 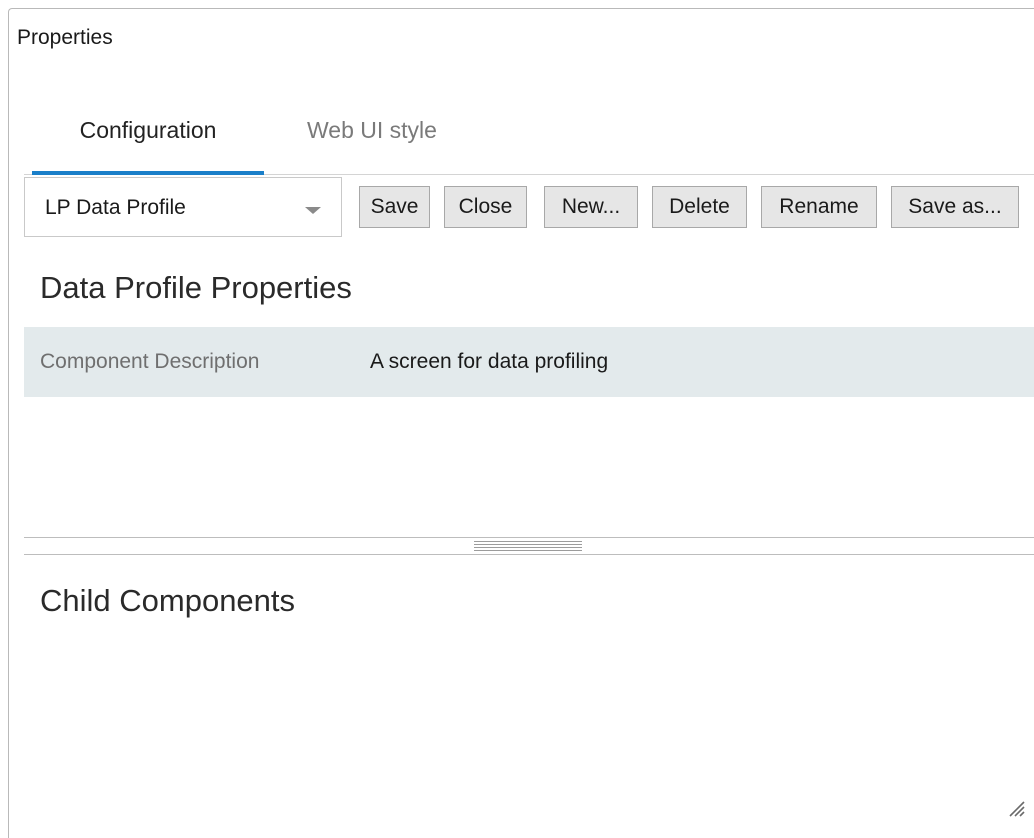 I want to click on profile-select-value: LP Data Profile, so click(x=115, y=207).